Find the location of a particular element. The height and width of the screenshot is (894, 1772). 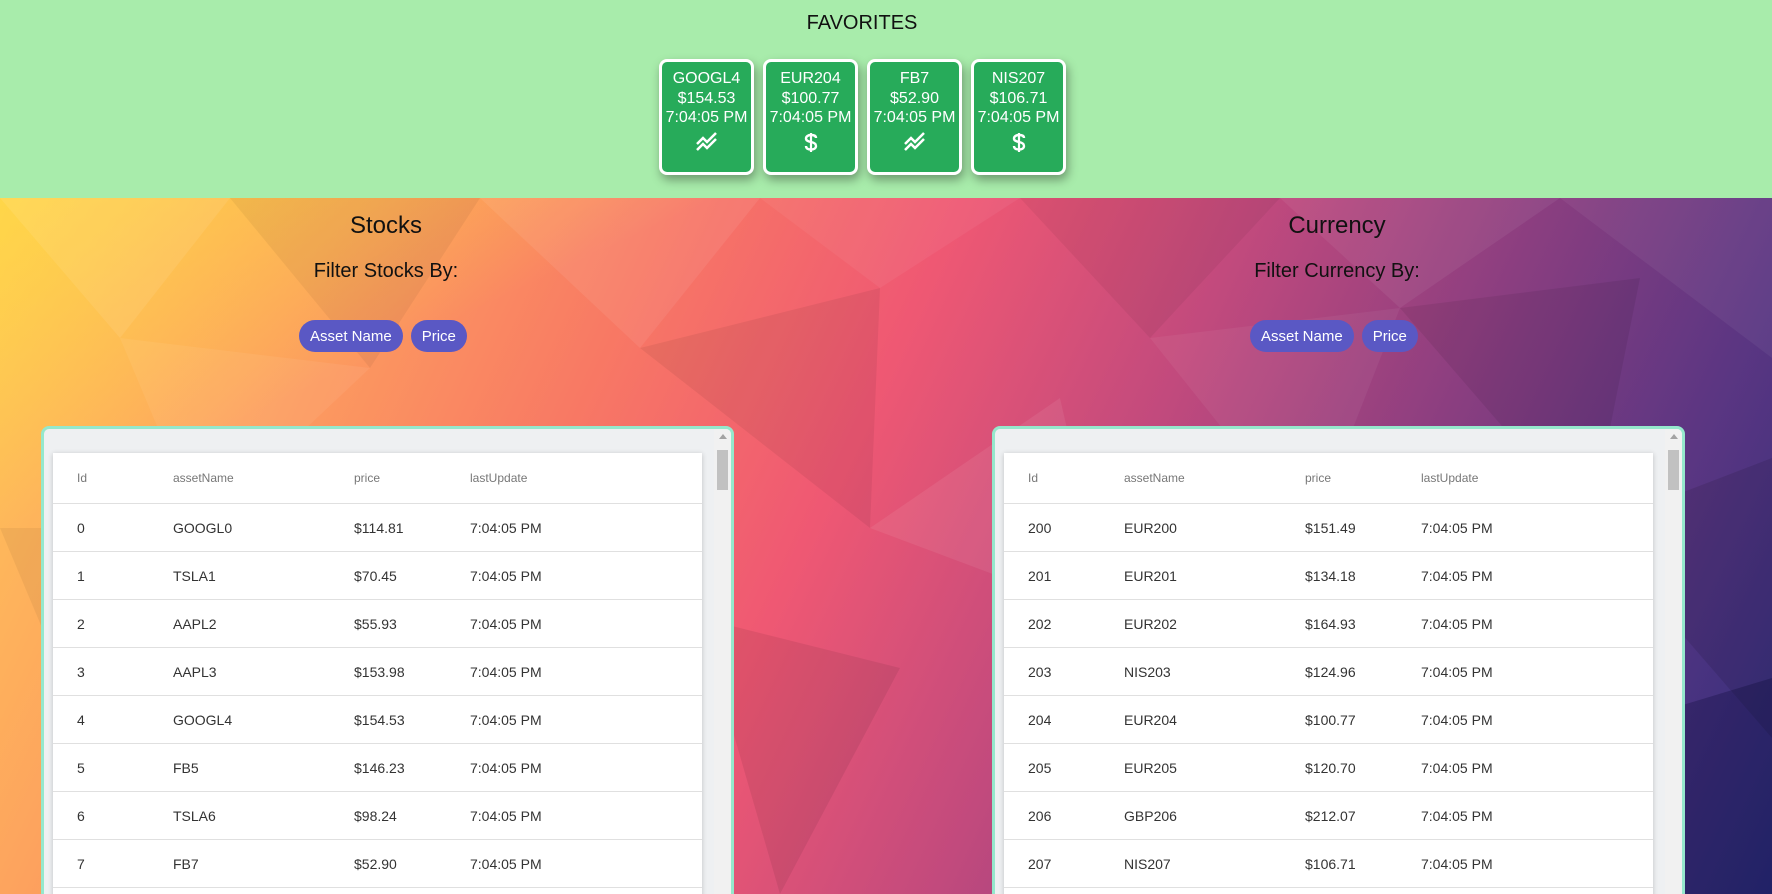

cell-price: $52.90 is located at coordinates (375, 863).